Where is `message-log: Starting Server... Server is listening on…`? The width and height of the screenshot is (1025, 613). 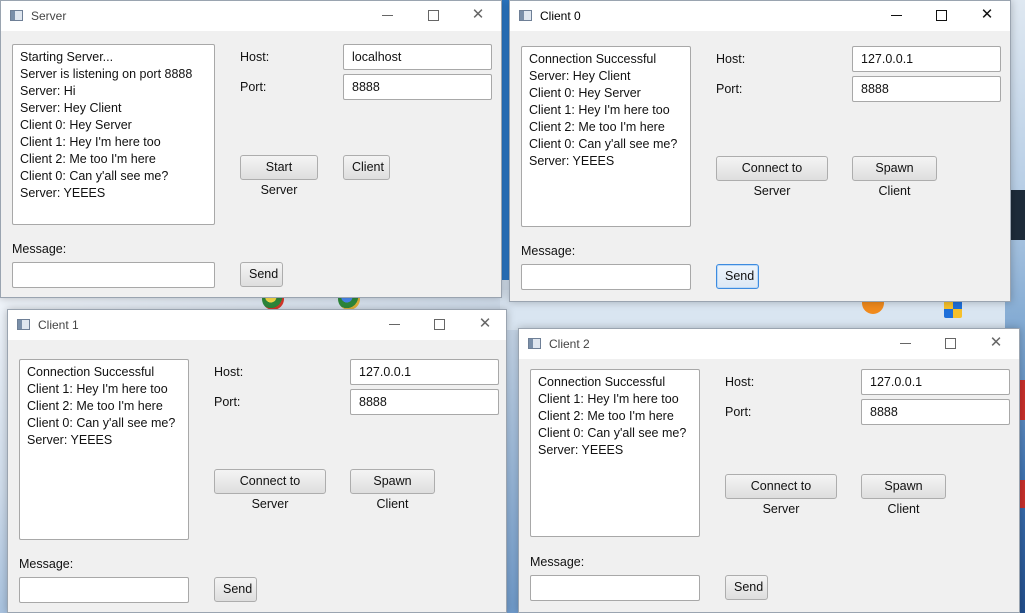 message-log: Starting Server... Server is listening on… is located at coordinates (113, 134).